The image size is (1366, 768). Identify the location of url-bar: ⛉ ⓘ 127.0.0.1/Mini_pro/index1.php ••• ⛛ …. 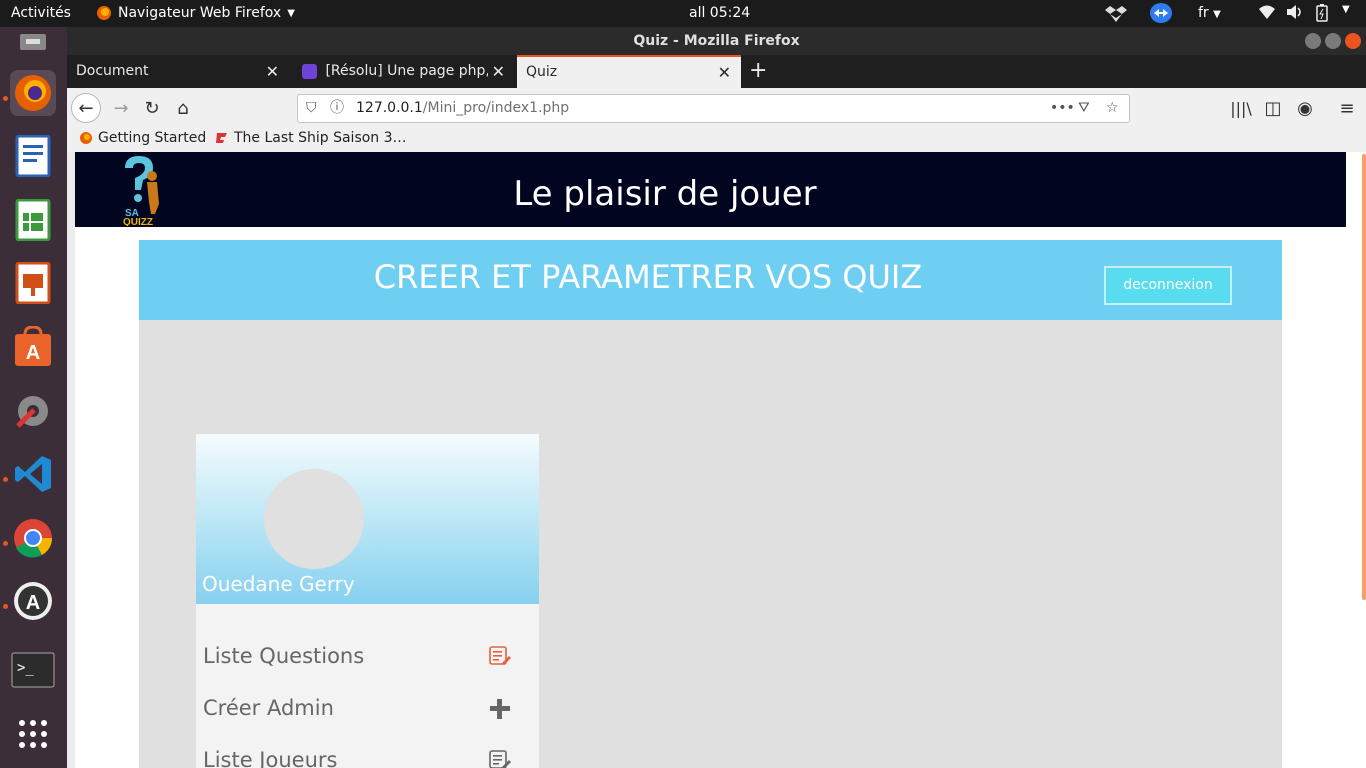
(713, 108).